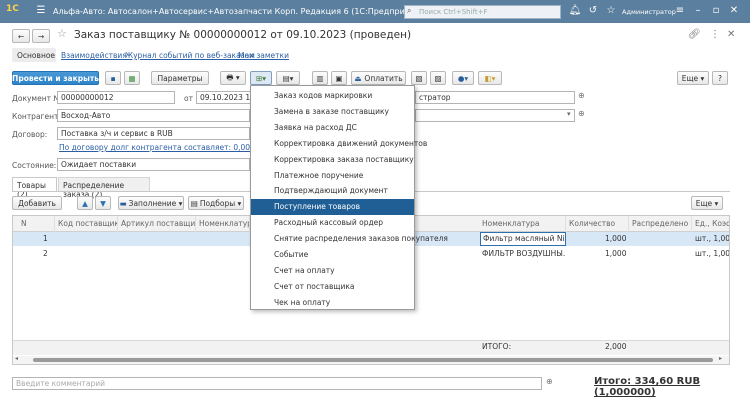 The height and width of the screenshot is (407, 750). I want to click on menu-item: Заявка на расход ДС, so click(332, 128).